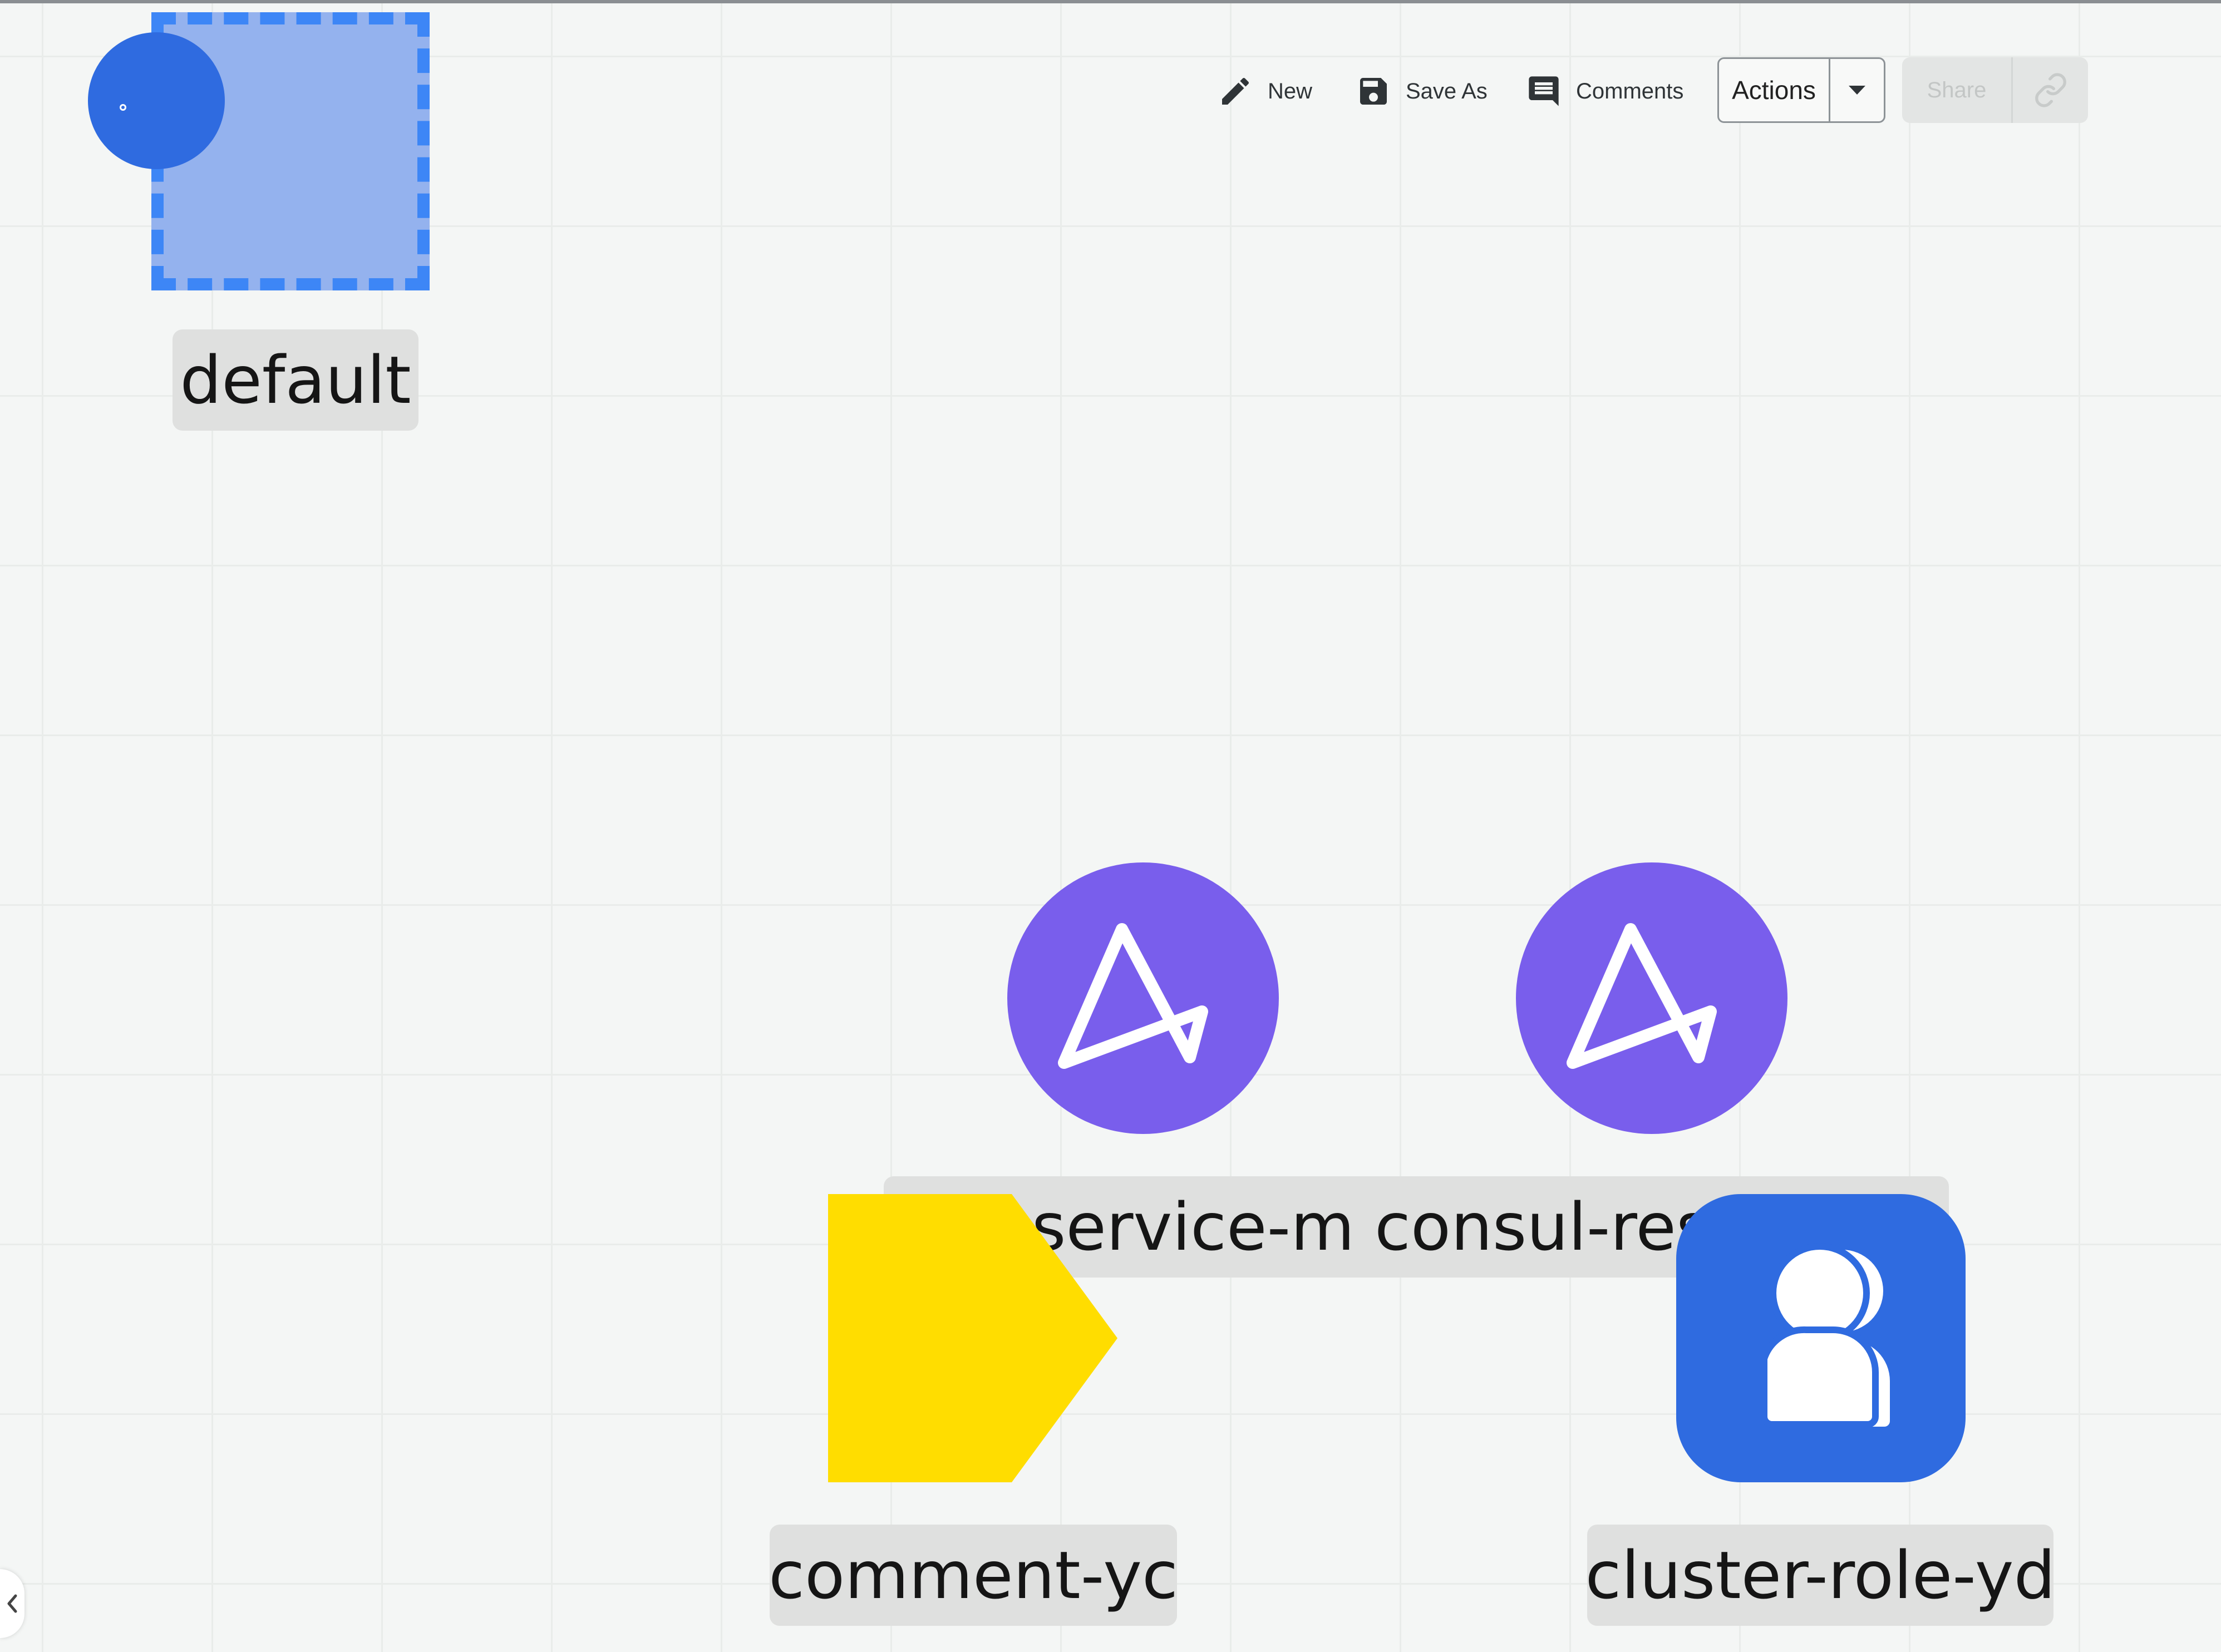  What do you see at coordinates (1956, 90) in the screenshot?
I see `share-button: Share` at bounding box center [1956, 90].